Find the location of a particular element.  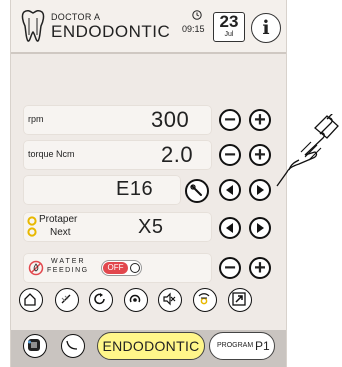

mute-button is located at coordinates (170, 300).